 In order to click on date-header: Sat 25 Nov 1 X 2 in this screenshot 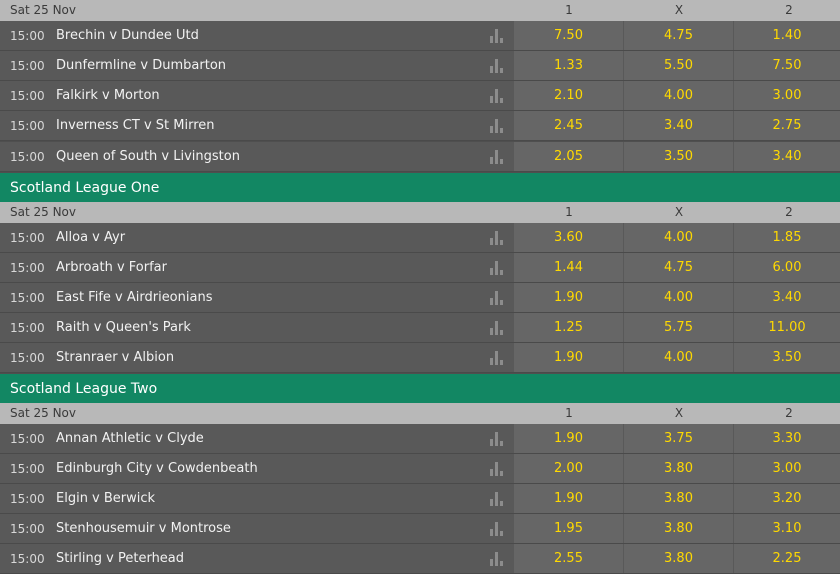, I will do `click(420, 10)`.